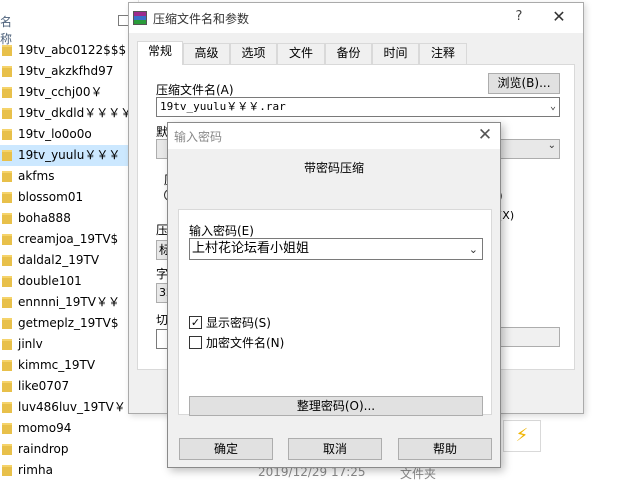 The height and width of the screenshot is (489, 624). What do you see at coordinates (36, 176) in the screenshot?
I see `file-name: akfms` at bounding box center [36, 176].